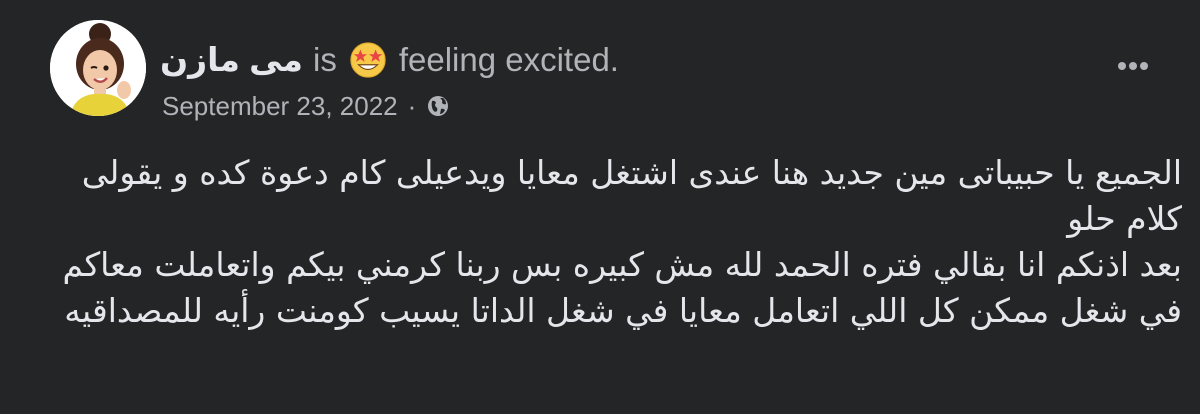 The image size is (1200, 414). What do you see at coordinates (231, 60) in the screenshot?
I see `author-name: مى مازن` at bounding box center [231, 60].